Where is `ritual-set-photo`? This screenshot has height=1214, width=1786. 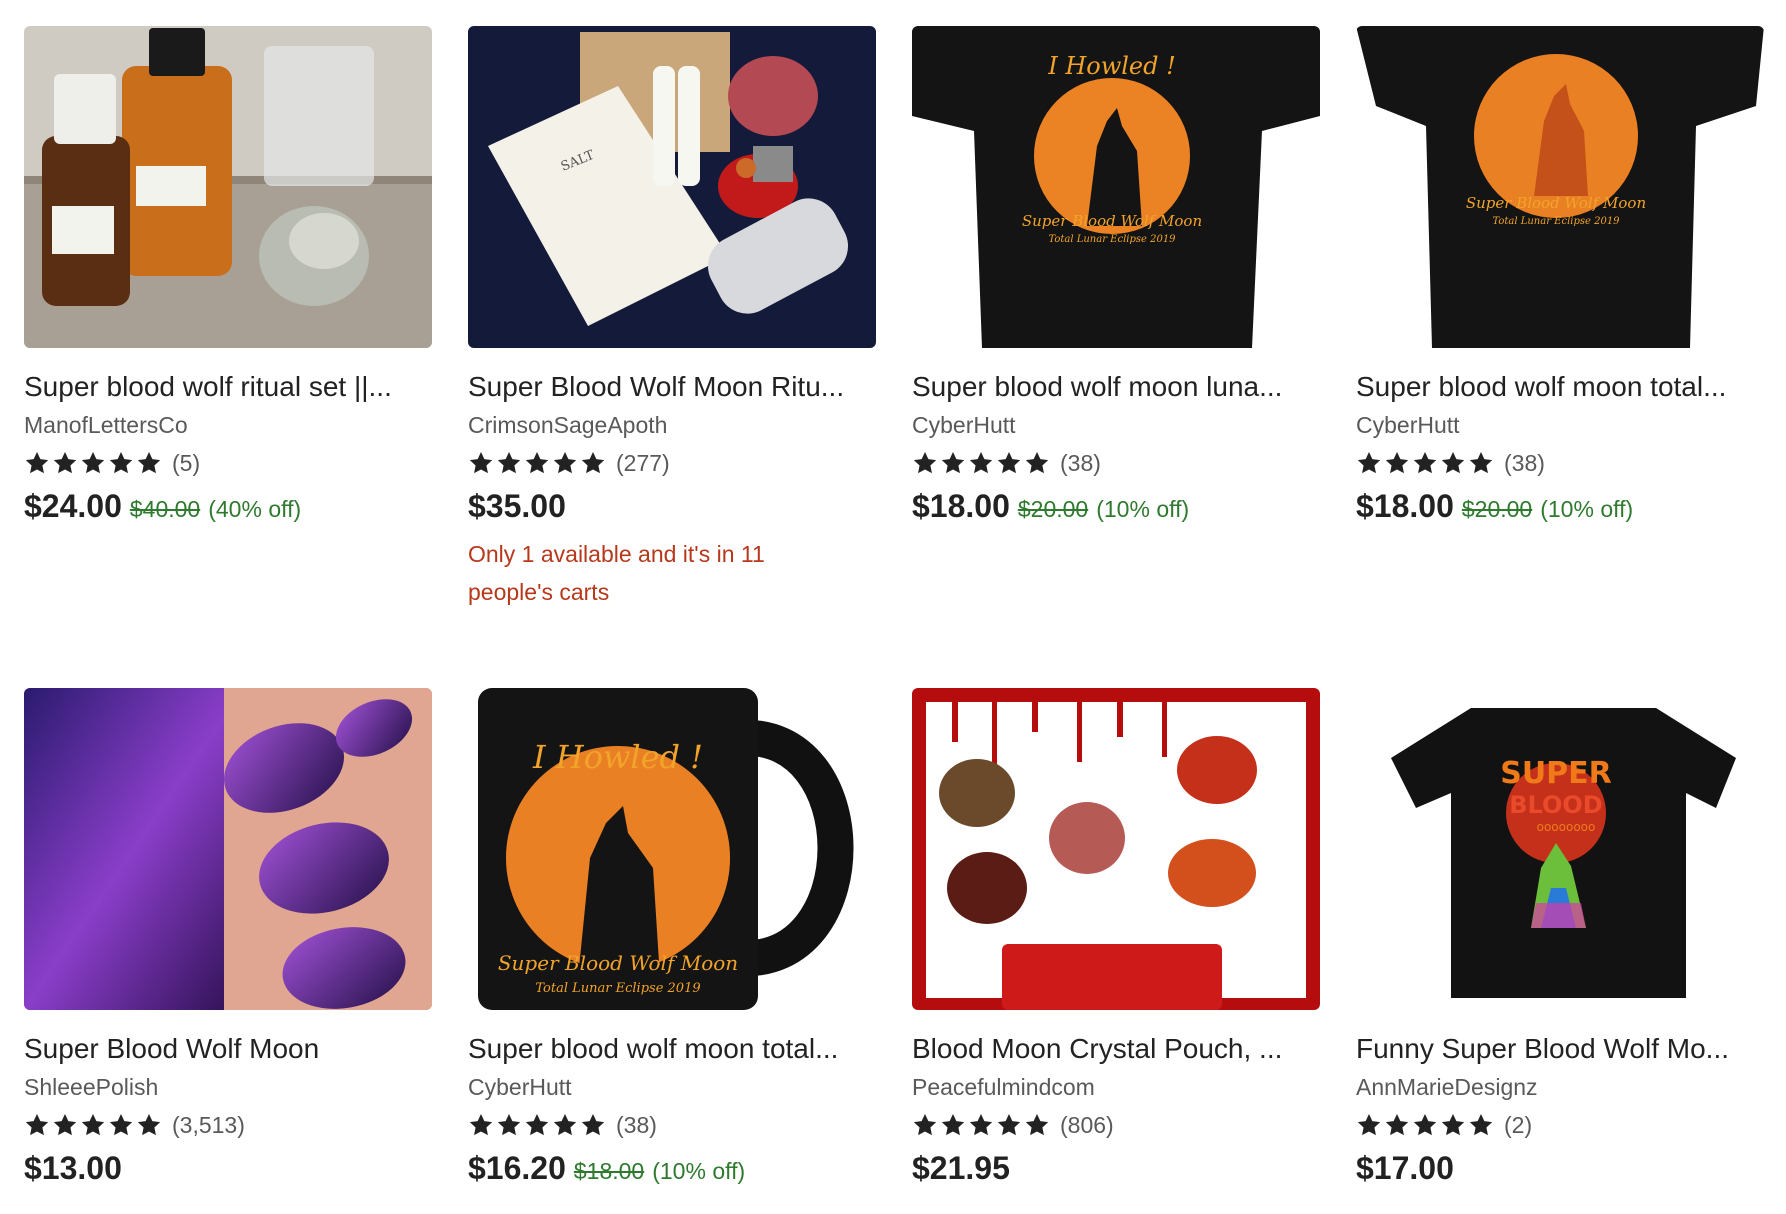 ritual-set-photo is located at coordinates (228, 187).